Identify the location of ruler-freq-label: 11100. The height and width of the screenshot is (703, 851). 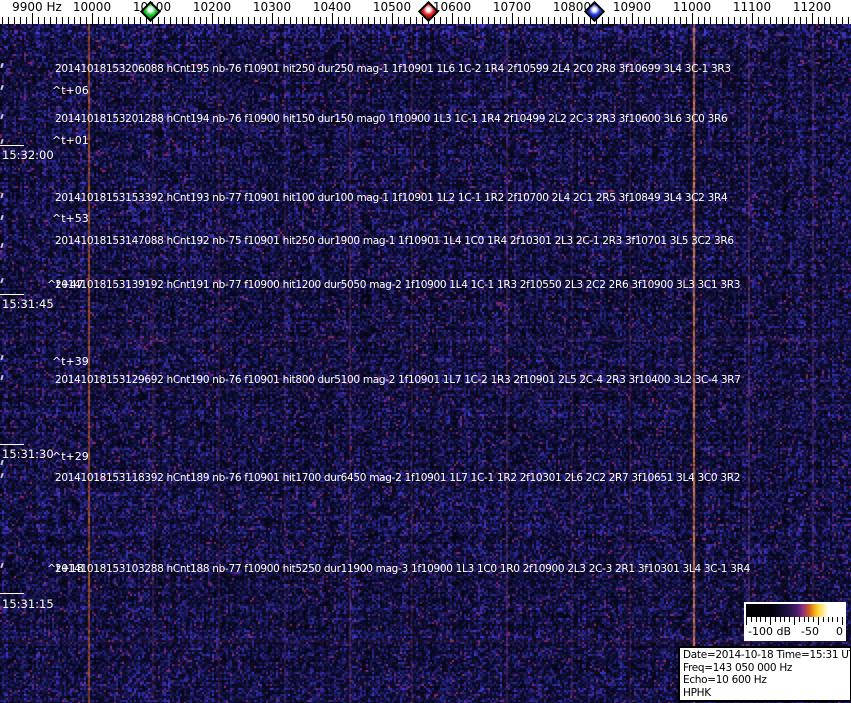
(752, 7).